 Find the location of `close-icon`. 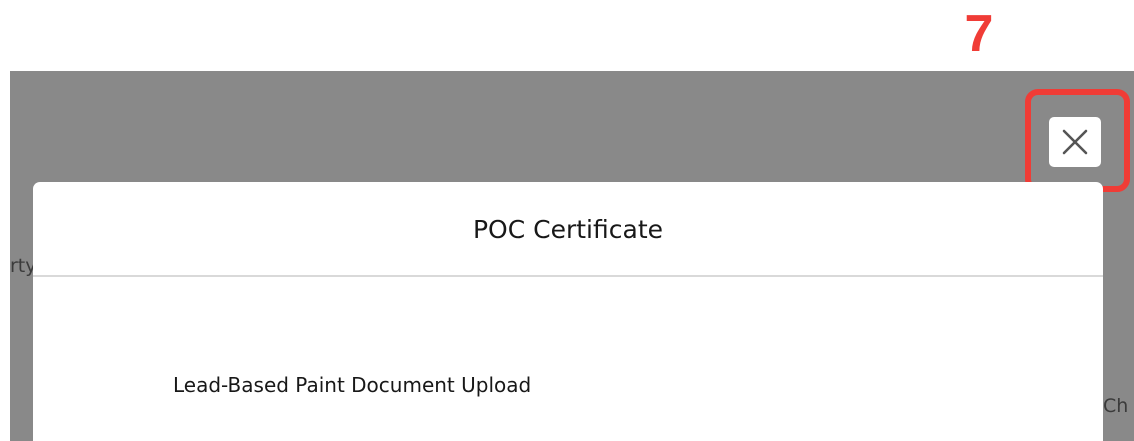

close-icon is located at coordinates (1075, 142).